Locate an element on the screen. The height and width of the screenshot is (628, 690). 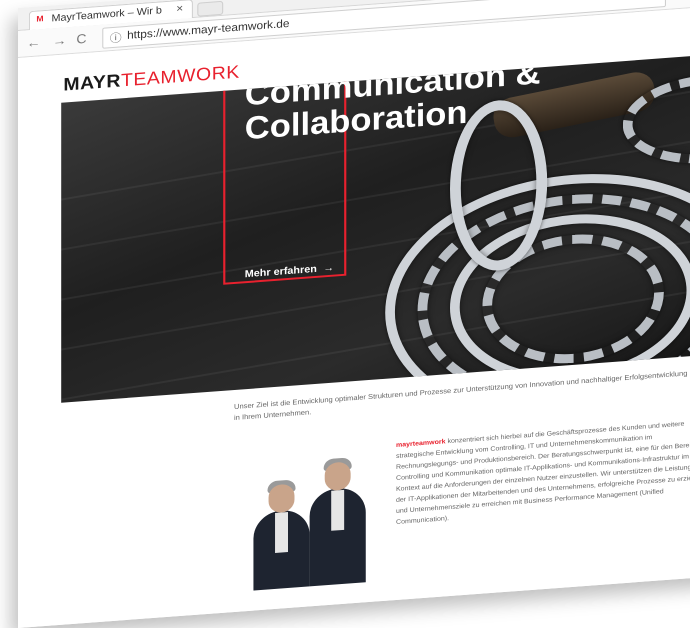
body-brand: mayrteamwork is located at coordinates (421, 443).